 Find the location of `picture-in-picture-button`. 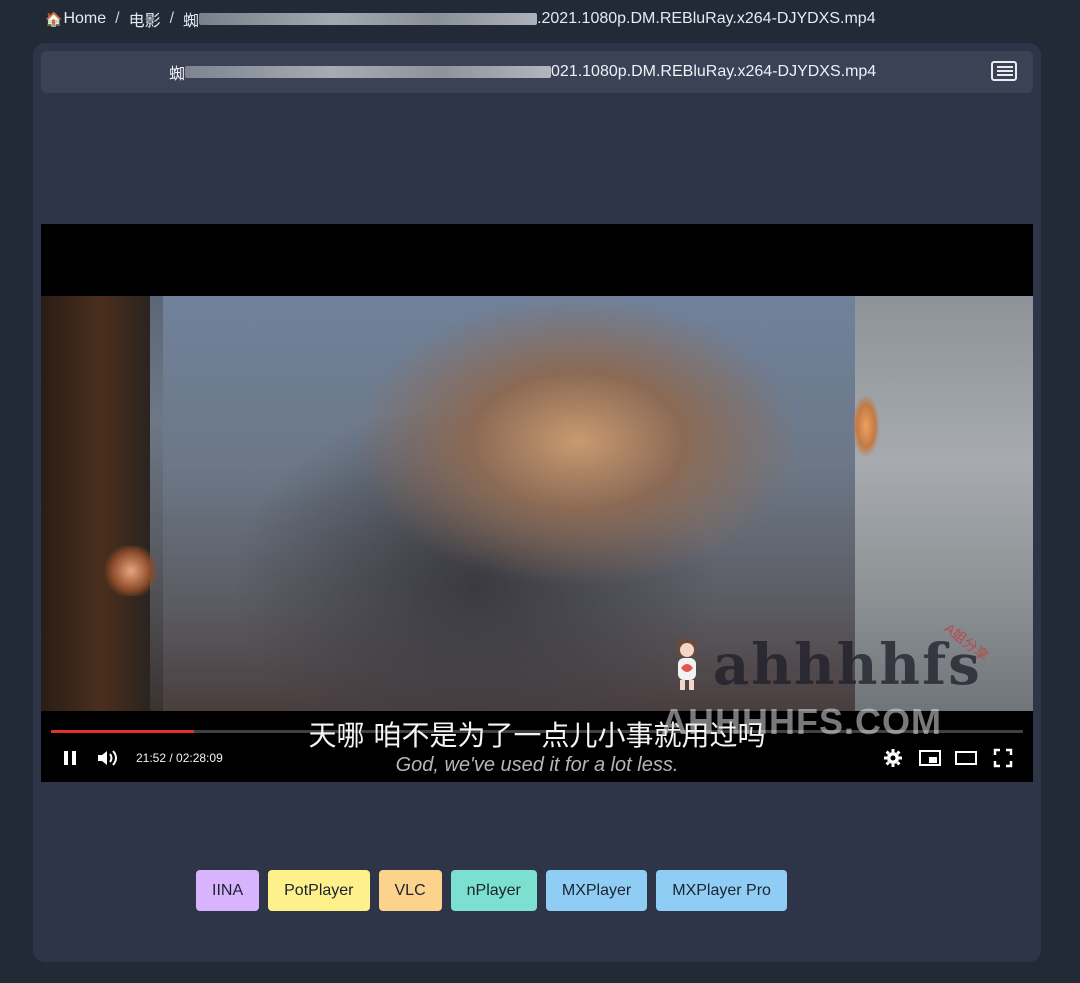

picture-in-picture-button is located at coordinates (930, 758).